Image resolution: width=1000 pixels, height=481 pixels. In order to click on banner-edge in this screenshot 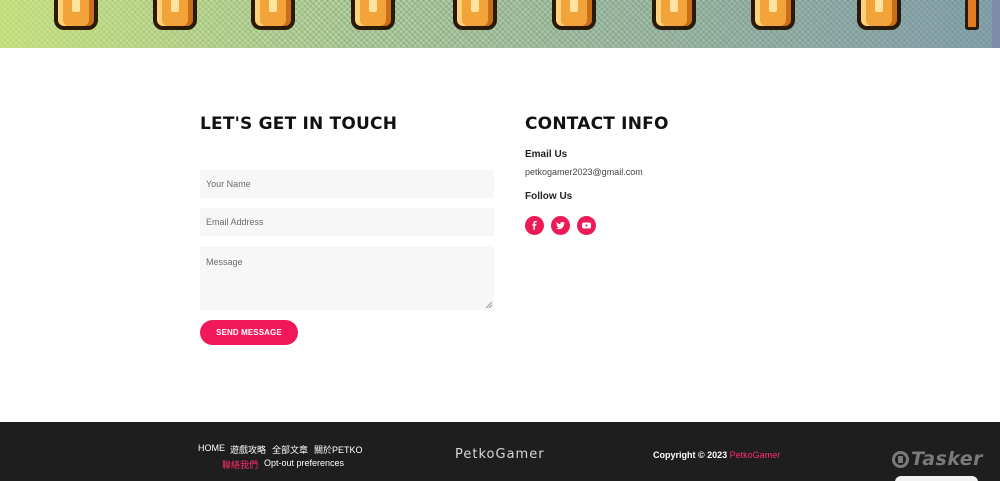, I will do `click(996, 24)`.